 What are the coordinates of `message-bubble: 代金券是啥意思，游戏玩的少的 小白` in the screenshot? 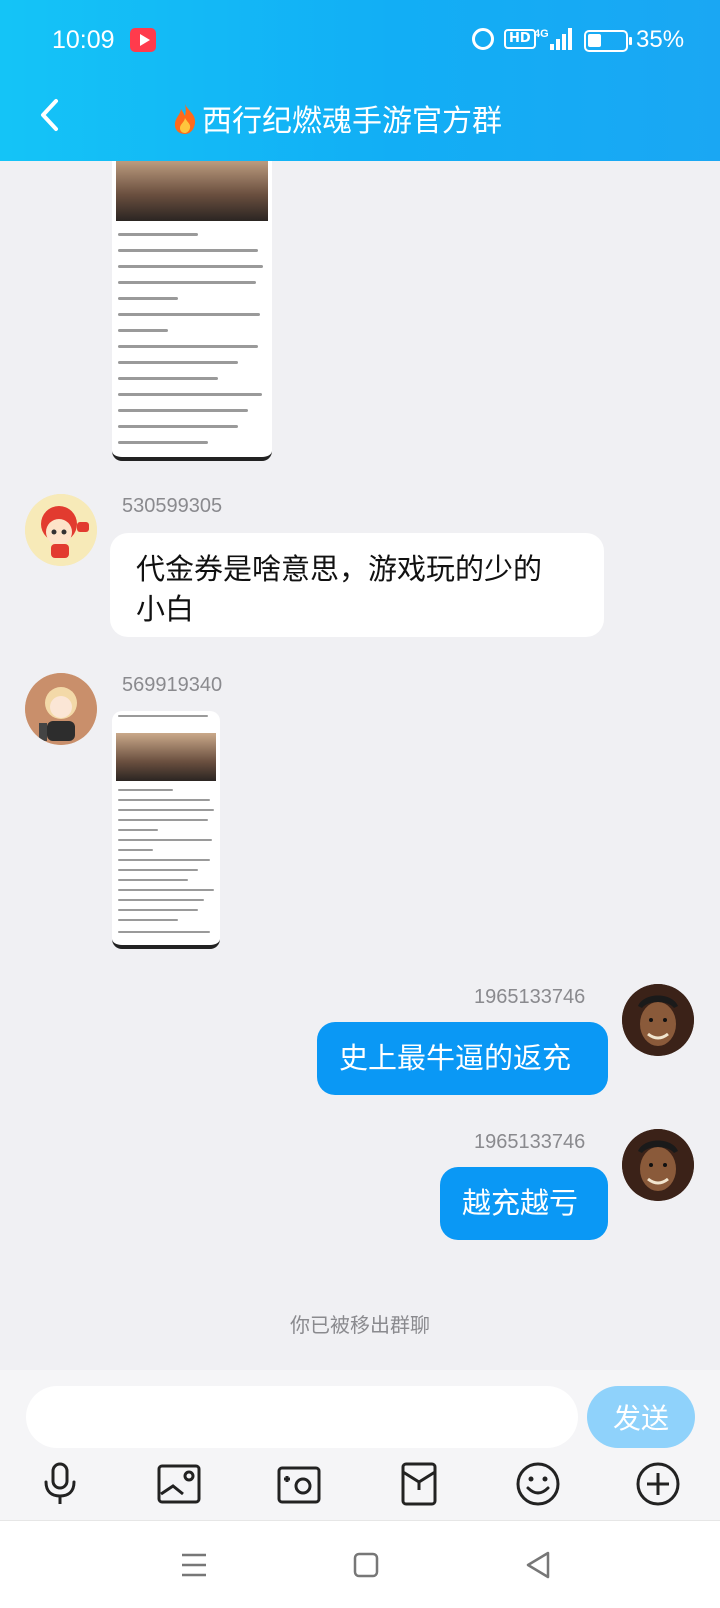 It's located at (357, 585).